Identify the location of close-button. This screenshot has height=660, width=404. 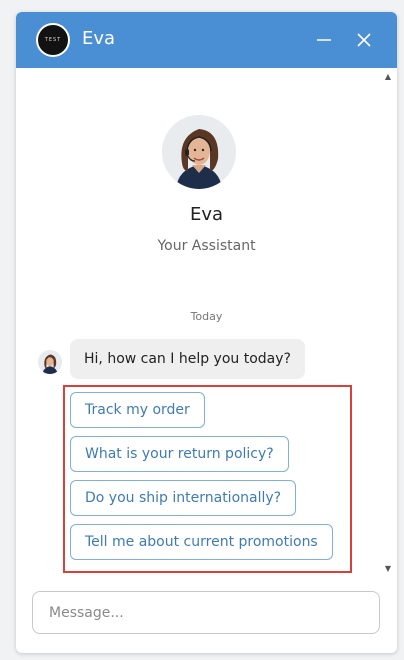
(364, 40).